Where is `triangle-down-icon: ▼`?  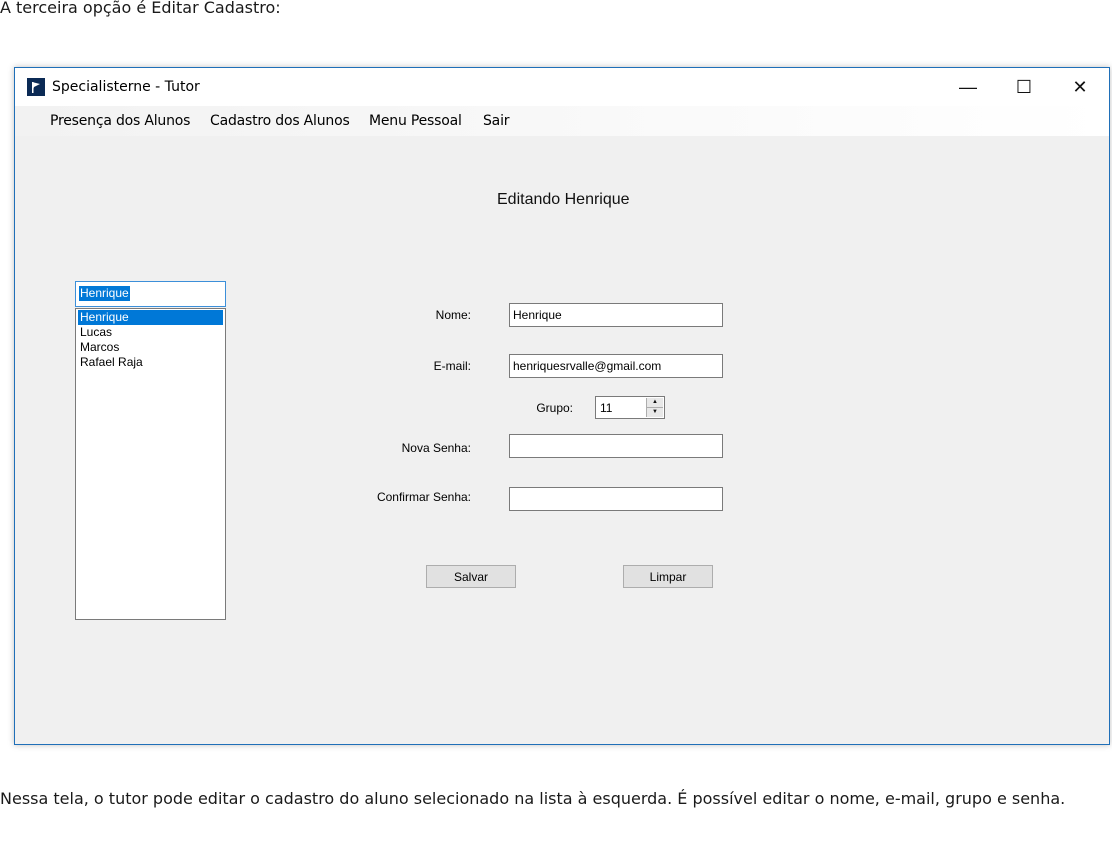 triangle-down-icon: ▼ is located at coordinates (655, 412).